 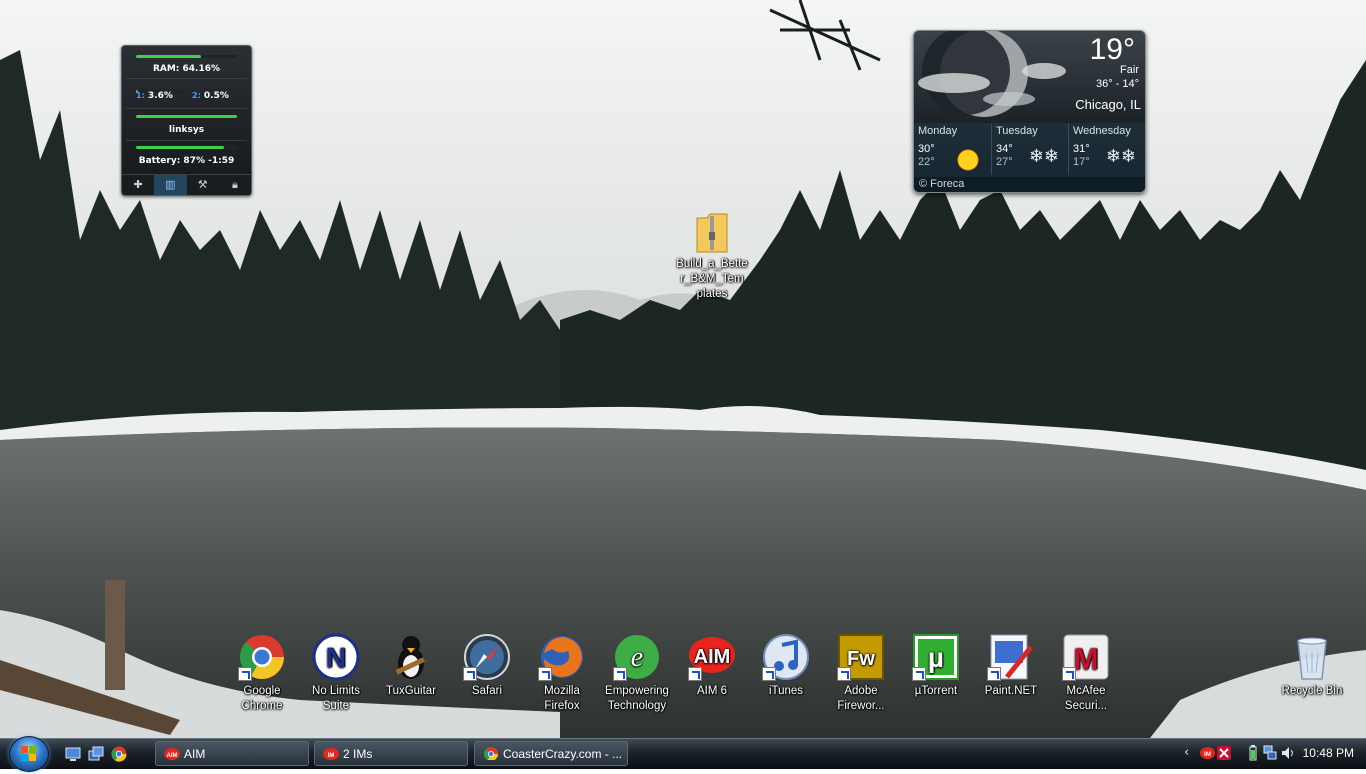 I want to click on desktop-icon-label: Safari, so click(x=487, y=691).